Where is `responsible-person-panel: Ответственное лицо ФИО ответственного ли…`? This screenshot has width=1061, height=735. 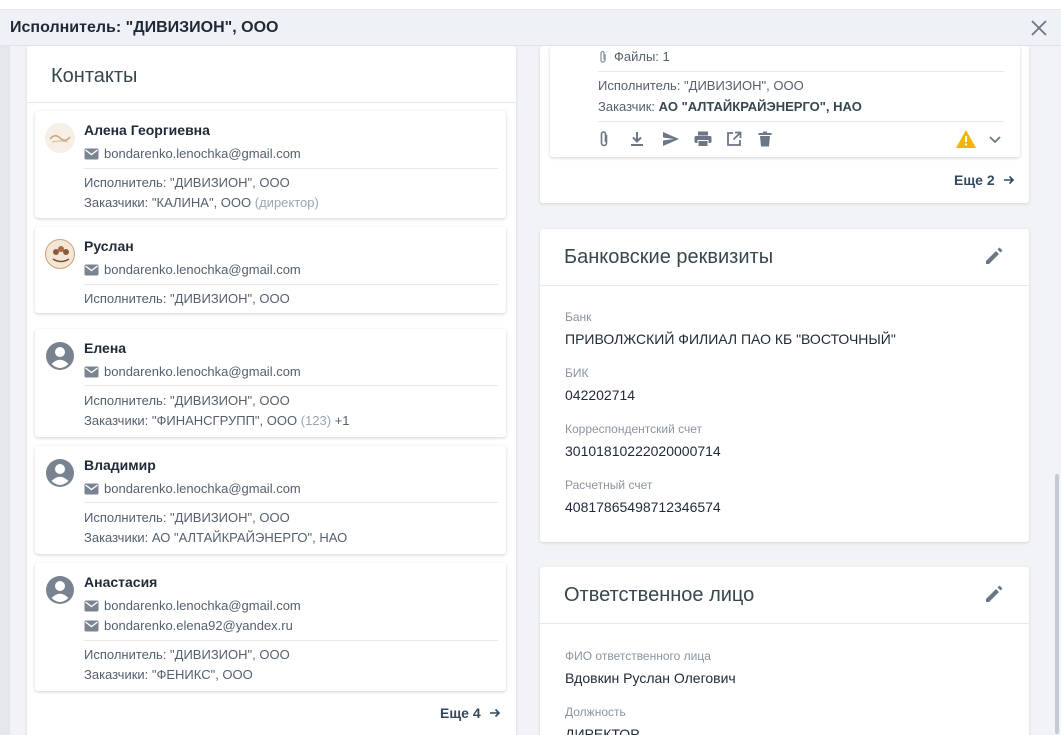
responsible-person-panel: Ответственное лицо ФИО ответственного ли… is located at coordinates (784, 651).